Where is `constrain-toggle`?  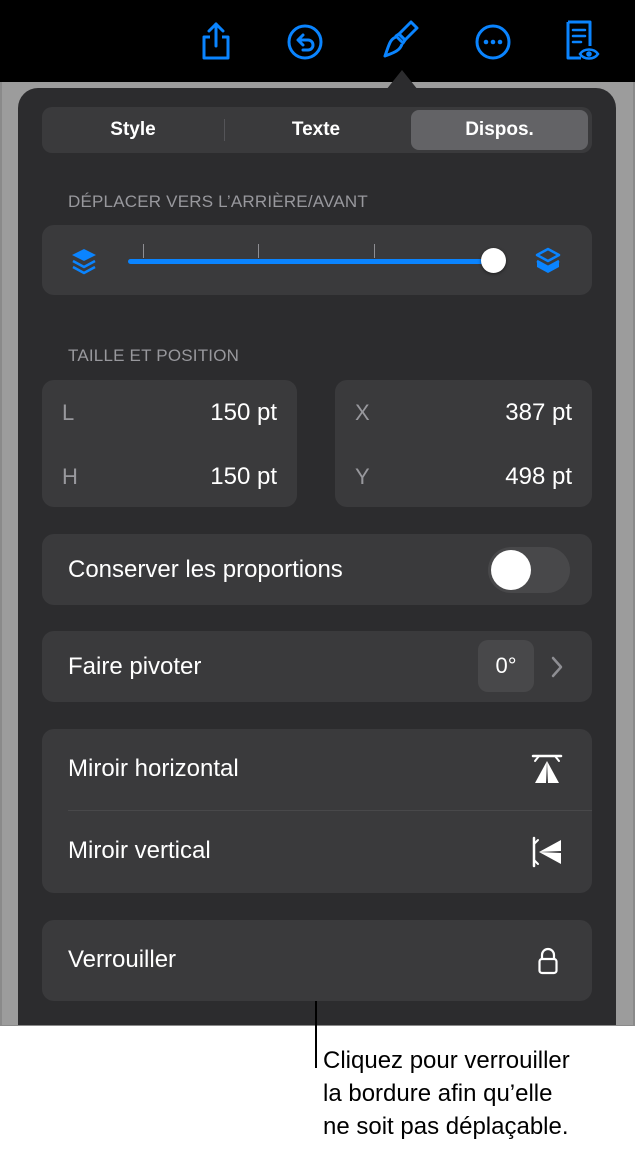
constrain-toggle is located at coordinates (529, 570).